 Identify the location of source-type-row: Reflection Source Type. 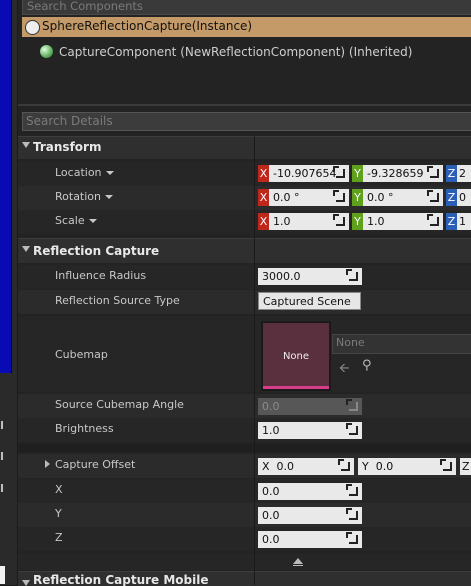
(244, 302).